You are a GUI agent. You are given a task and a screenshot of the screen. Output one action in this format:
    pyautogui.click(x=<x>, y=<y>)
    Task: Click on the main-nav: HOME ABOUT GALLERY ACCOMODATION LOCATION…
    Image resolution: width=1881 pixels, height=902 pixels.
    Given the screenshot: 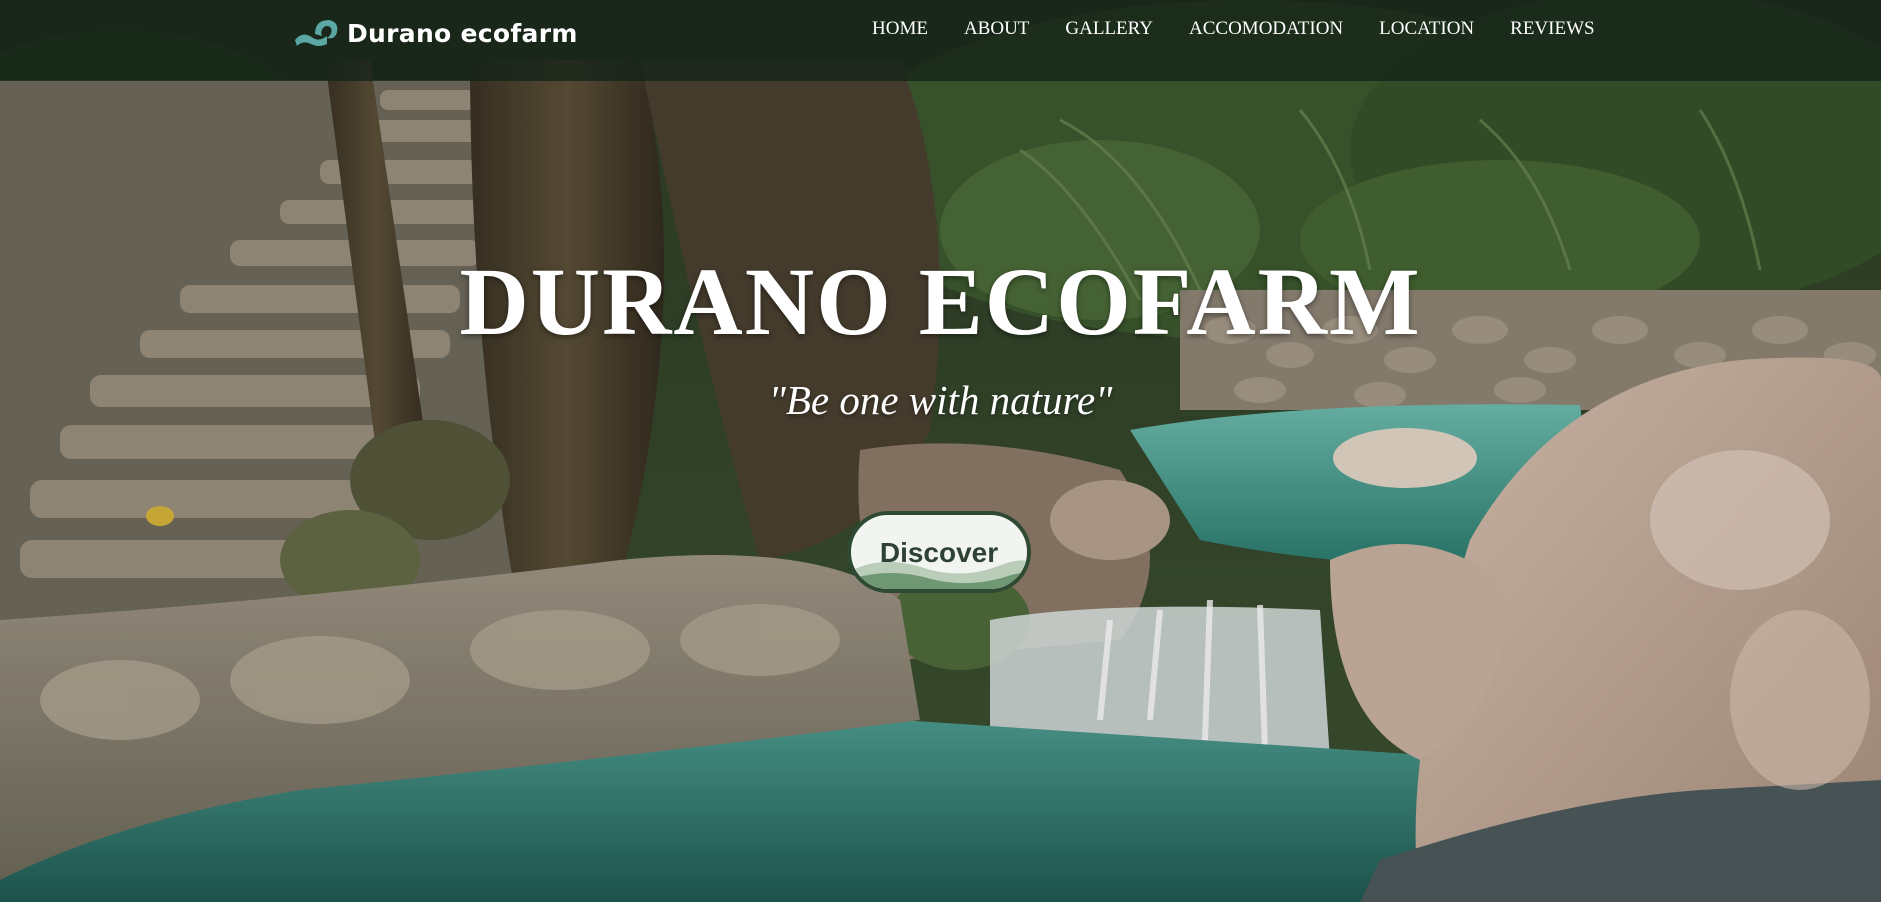 What is the action you would take?
    pyautogui.click(x=1251, y=29)
    